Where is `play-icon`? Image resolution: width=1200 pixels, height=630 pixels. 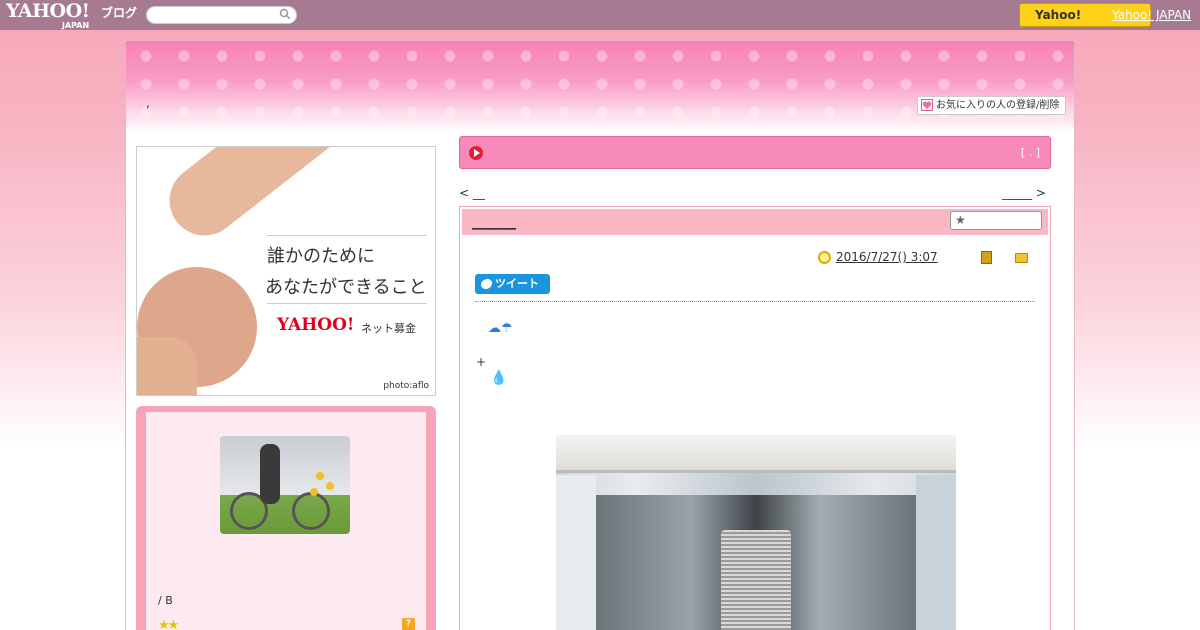
play-icon is located at coordinates (476, 153).